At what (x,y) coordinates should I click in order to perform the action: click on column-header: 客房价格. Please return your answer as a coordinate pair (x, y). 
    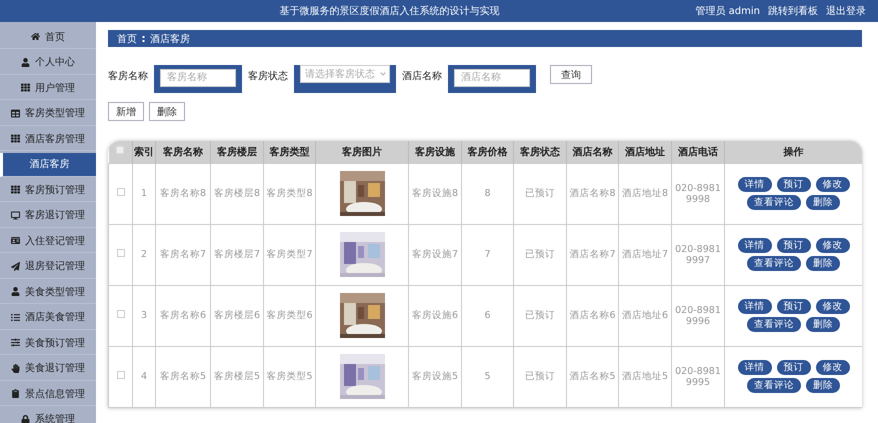
    Looking at the image, I should click on (488, 152).